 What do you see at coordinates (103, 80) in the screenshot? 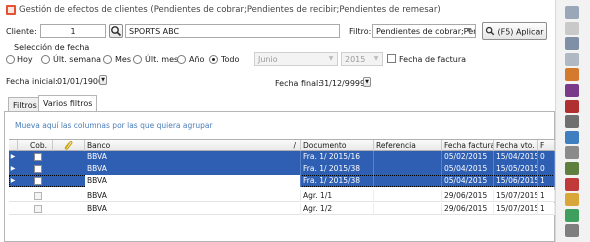
I see `fecha-inicial-dropdown: ▼` at bounding box center [103, 80].